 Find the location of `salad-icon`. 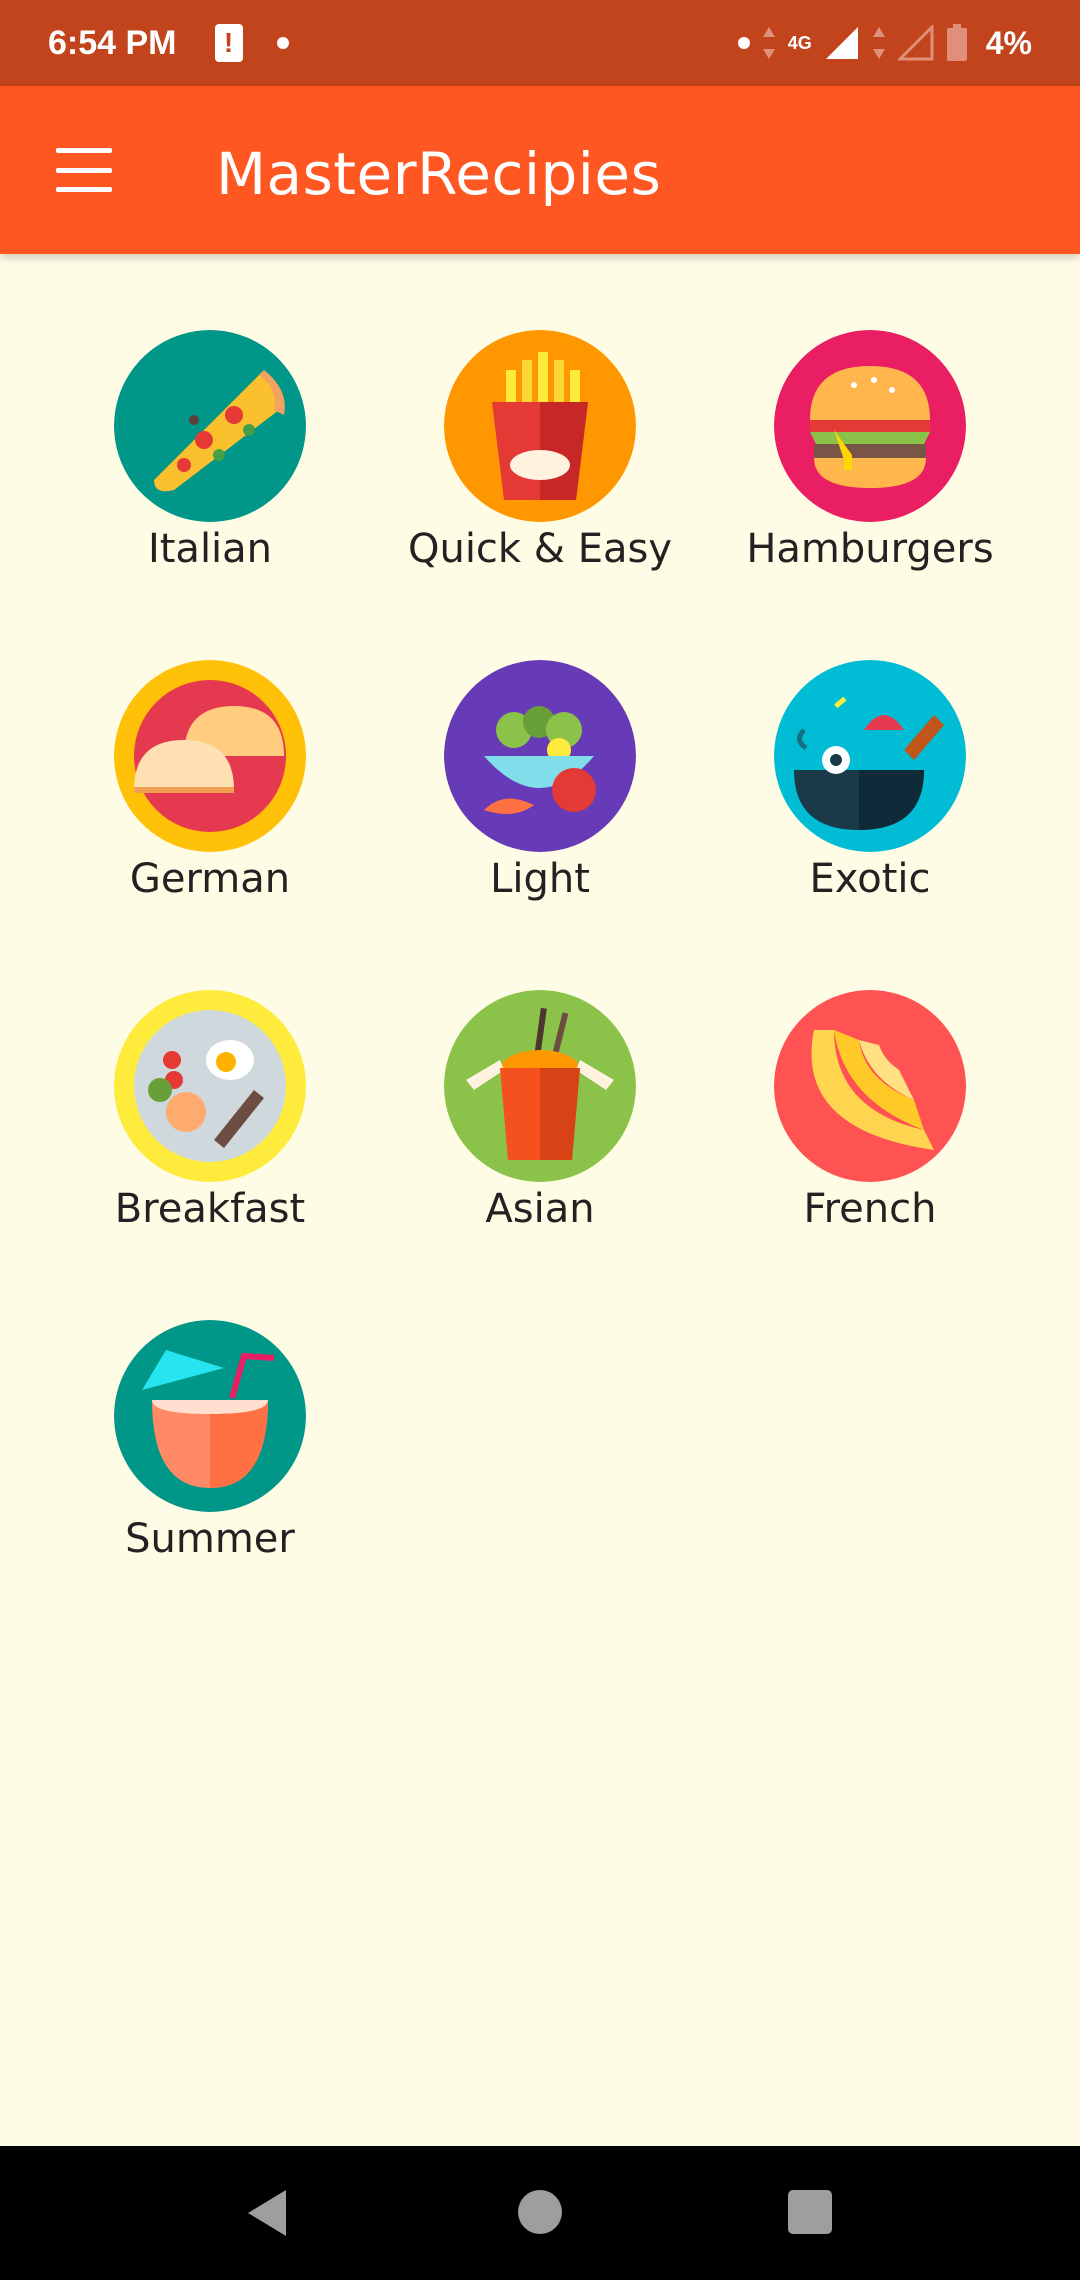

salad-icon is located at coordinates (540, 756).